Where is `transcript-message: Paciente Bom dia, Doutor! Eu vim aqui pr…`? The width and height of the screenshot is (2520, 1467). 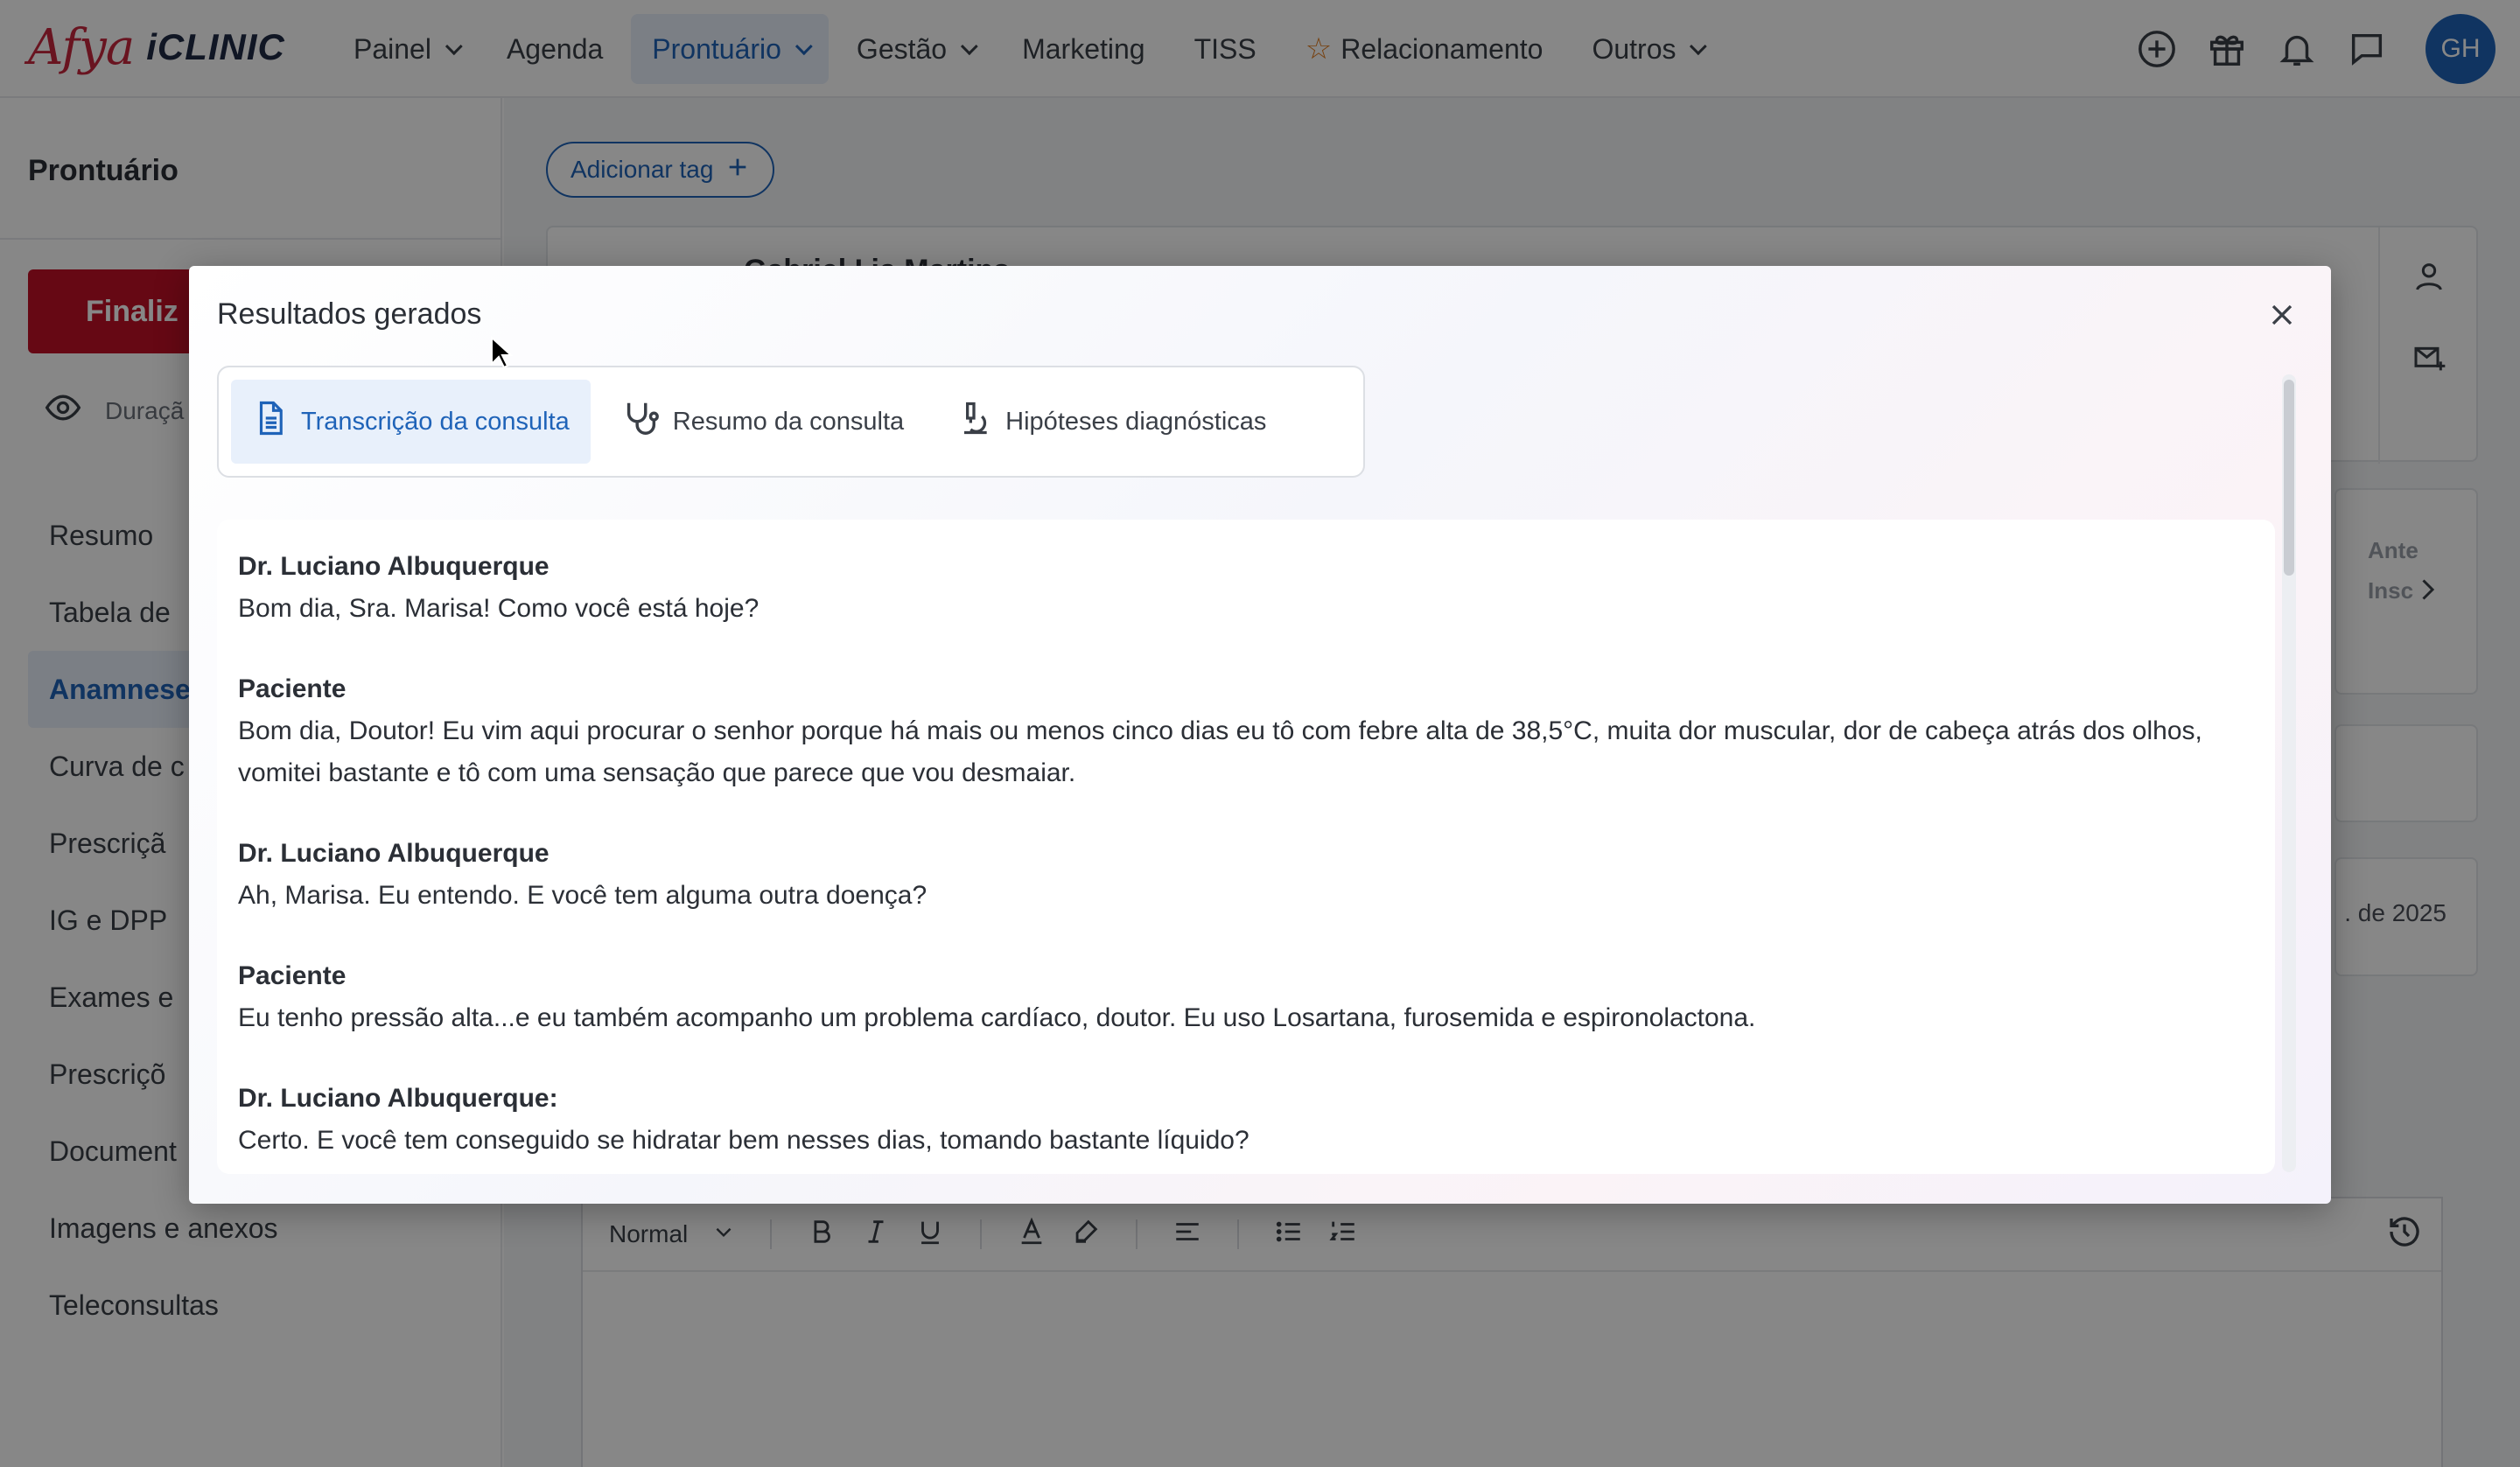
transcript-message: Paciente Bom dia, Doutor! Eu vim aqui pr… is located at coordinates (1246, 731).